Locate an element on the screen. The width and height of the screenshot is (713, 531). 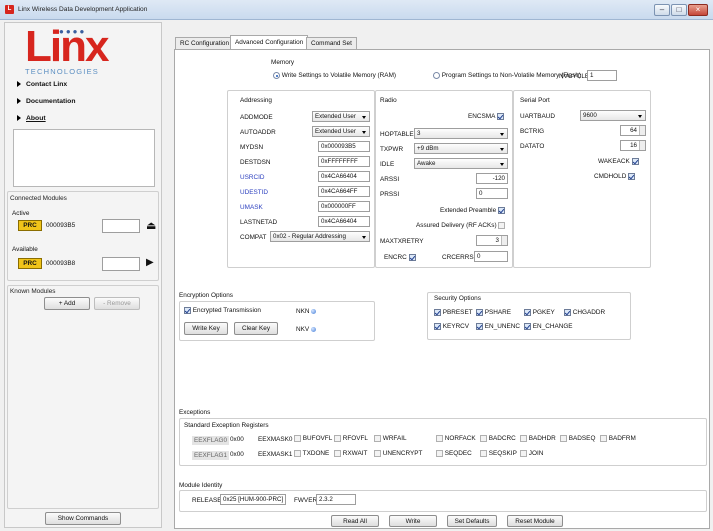
join-checkbox: JOIN is located at coordinates (531, 453).